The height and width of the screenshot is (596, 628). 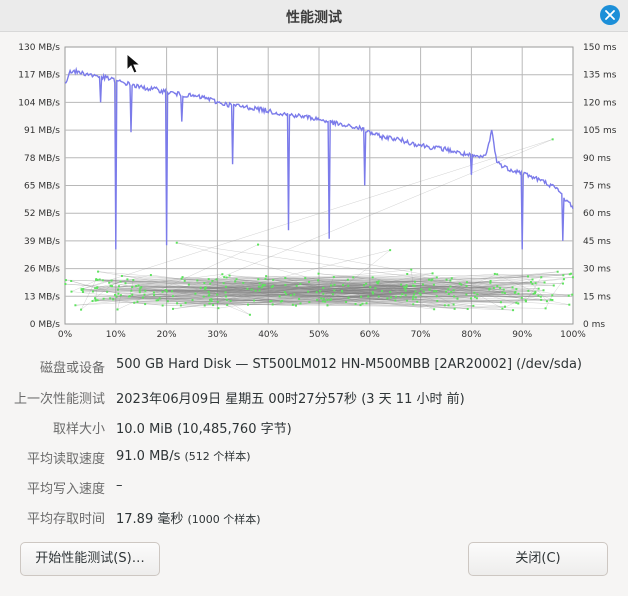 I want to click on y-right-tick-label: 150 ms, so click(x=600, y=48).